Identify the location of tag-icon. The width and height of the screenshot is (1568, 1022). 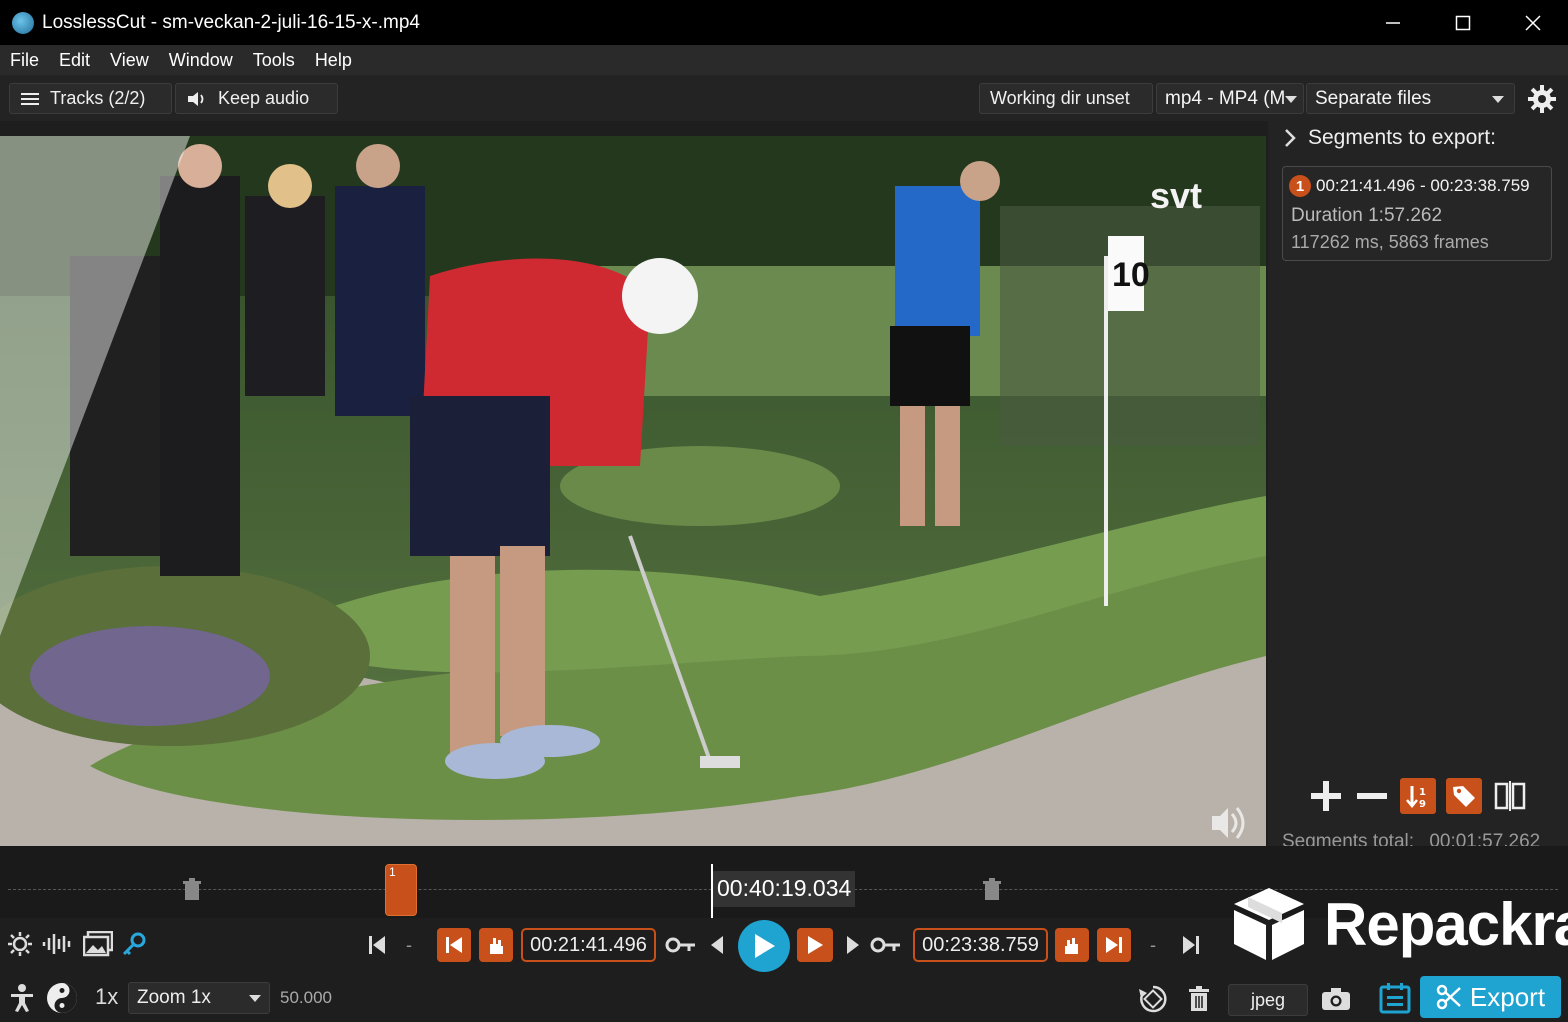
(1464, 796).